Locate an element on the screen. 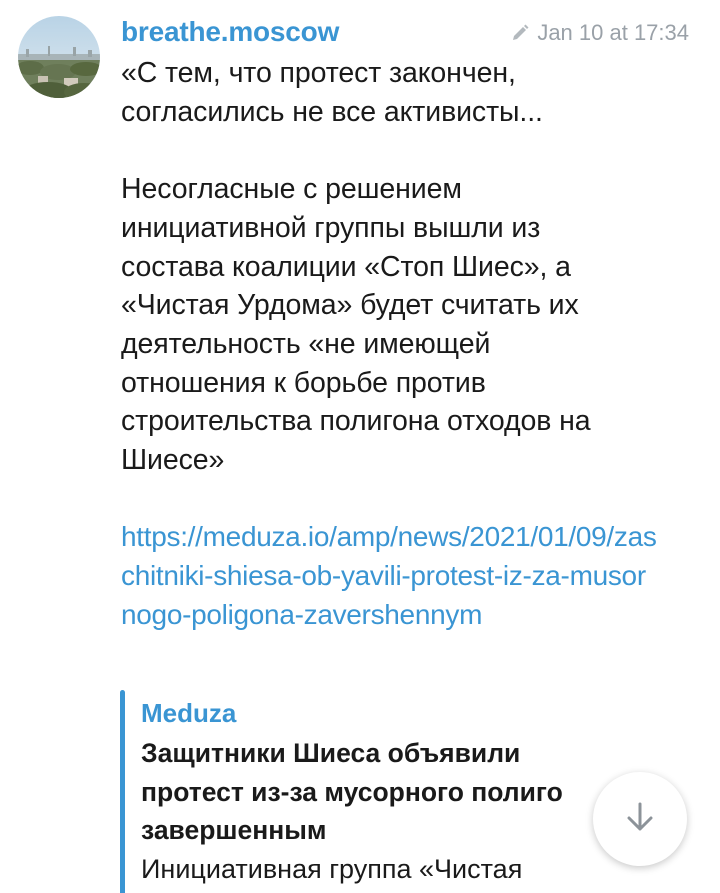  message-timestamp: Jan 10 at 17:34 is located at coordinates (613, 32).